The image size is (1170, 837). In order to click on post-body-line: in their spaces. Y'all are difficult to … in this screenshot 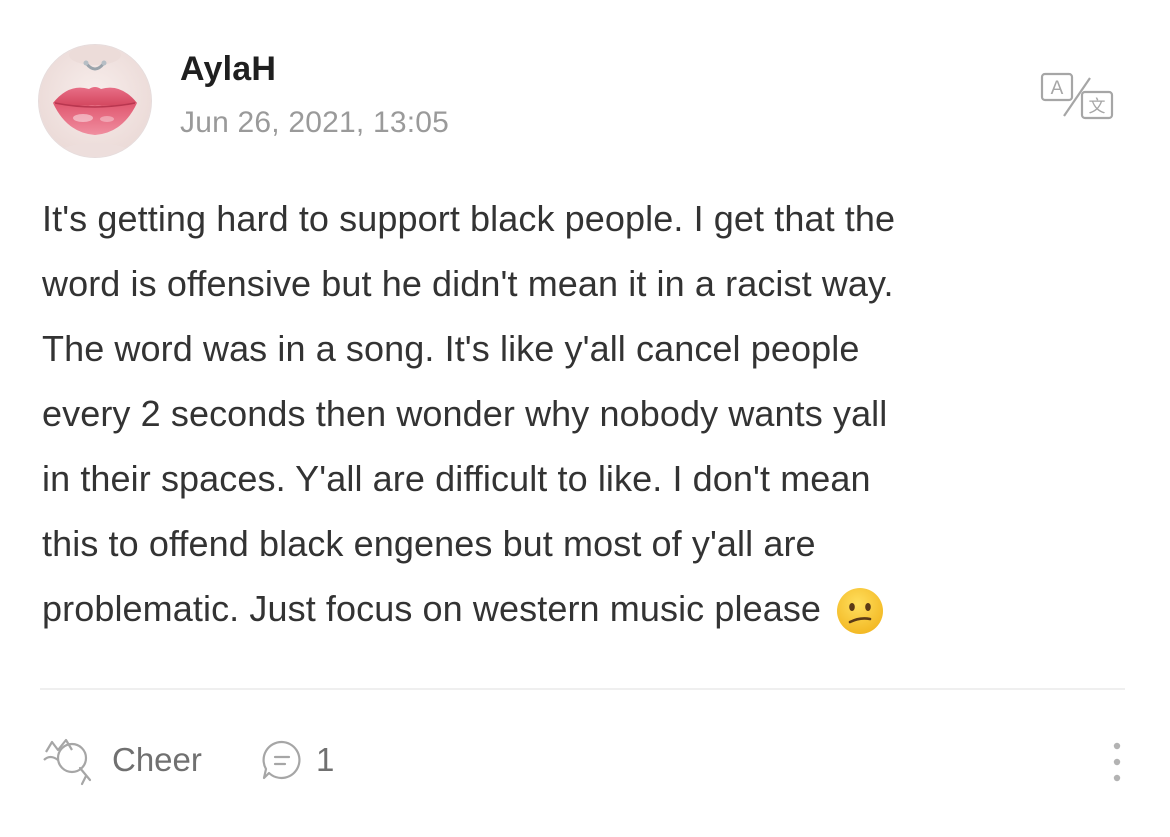, I will do `click(456, 478)`.